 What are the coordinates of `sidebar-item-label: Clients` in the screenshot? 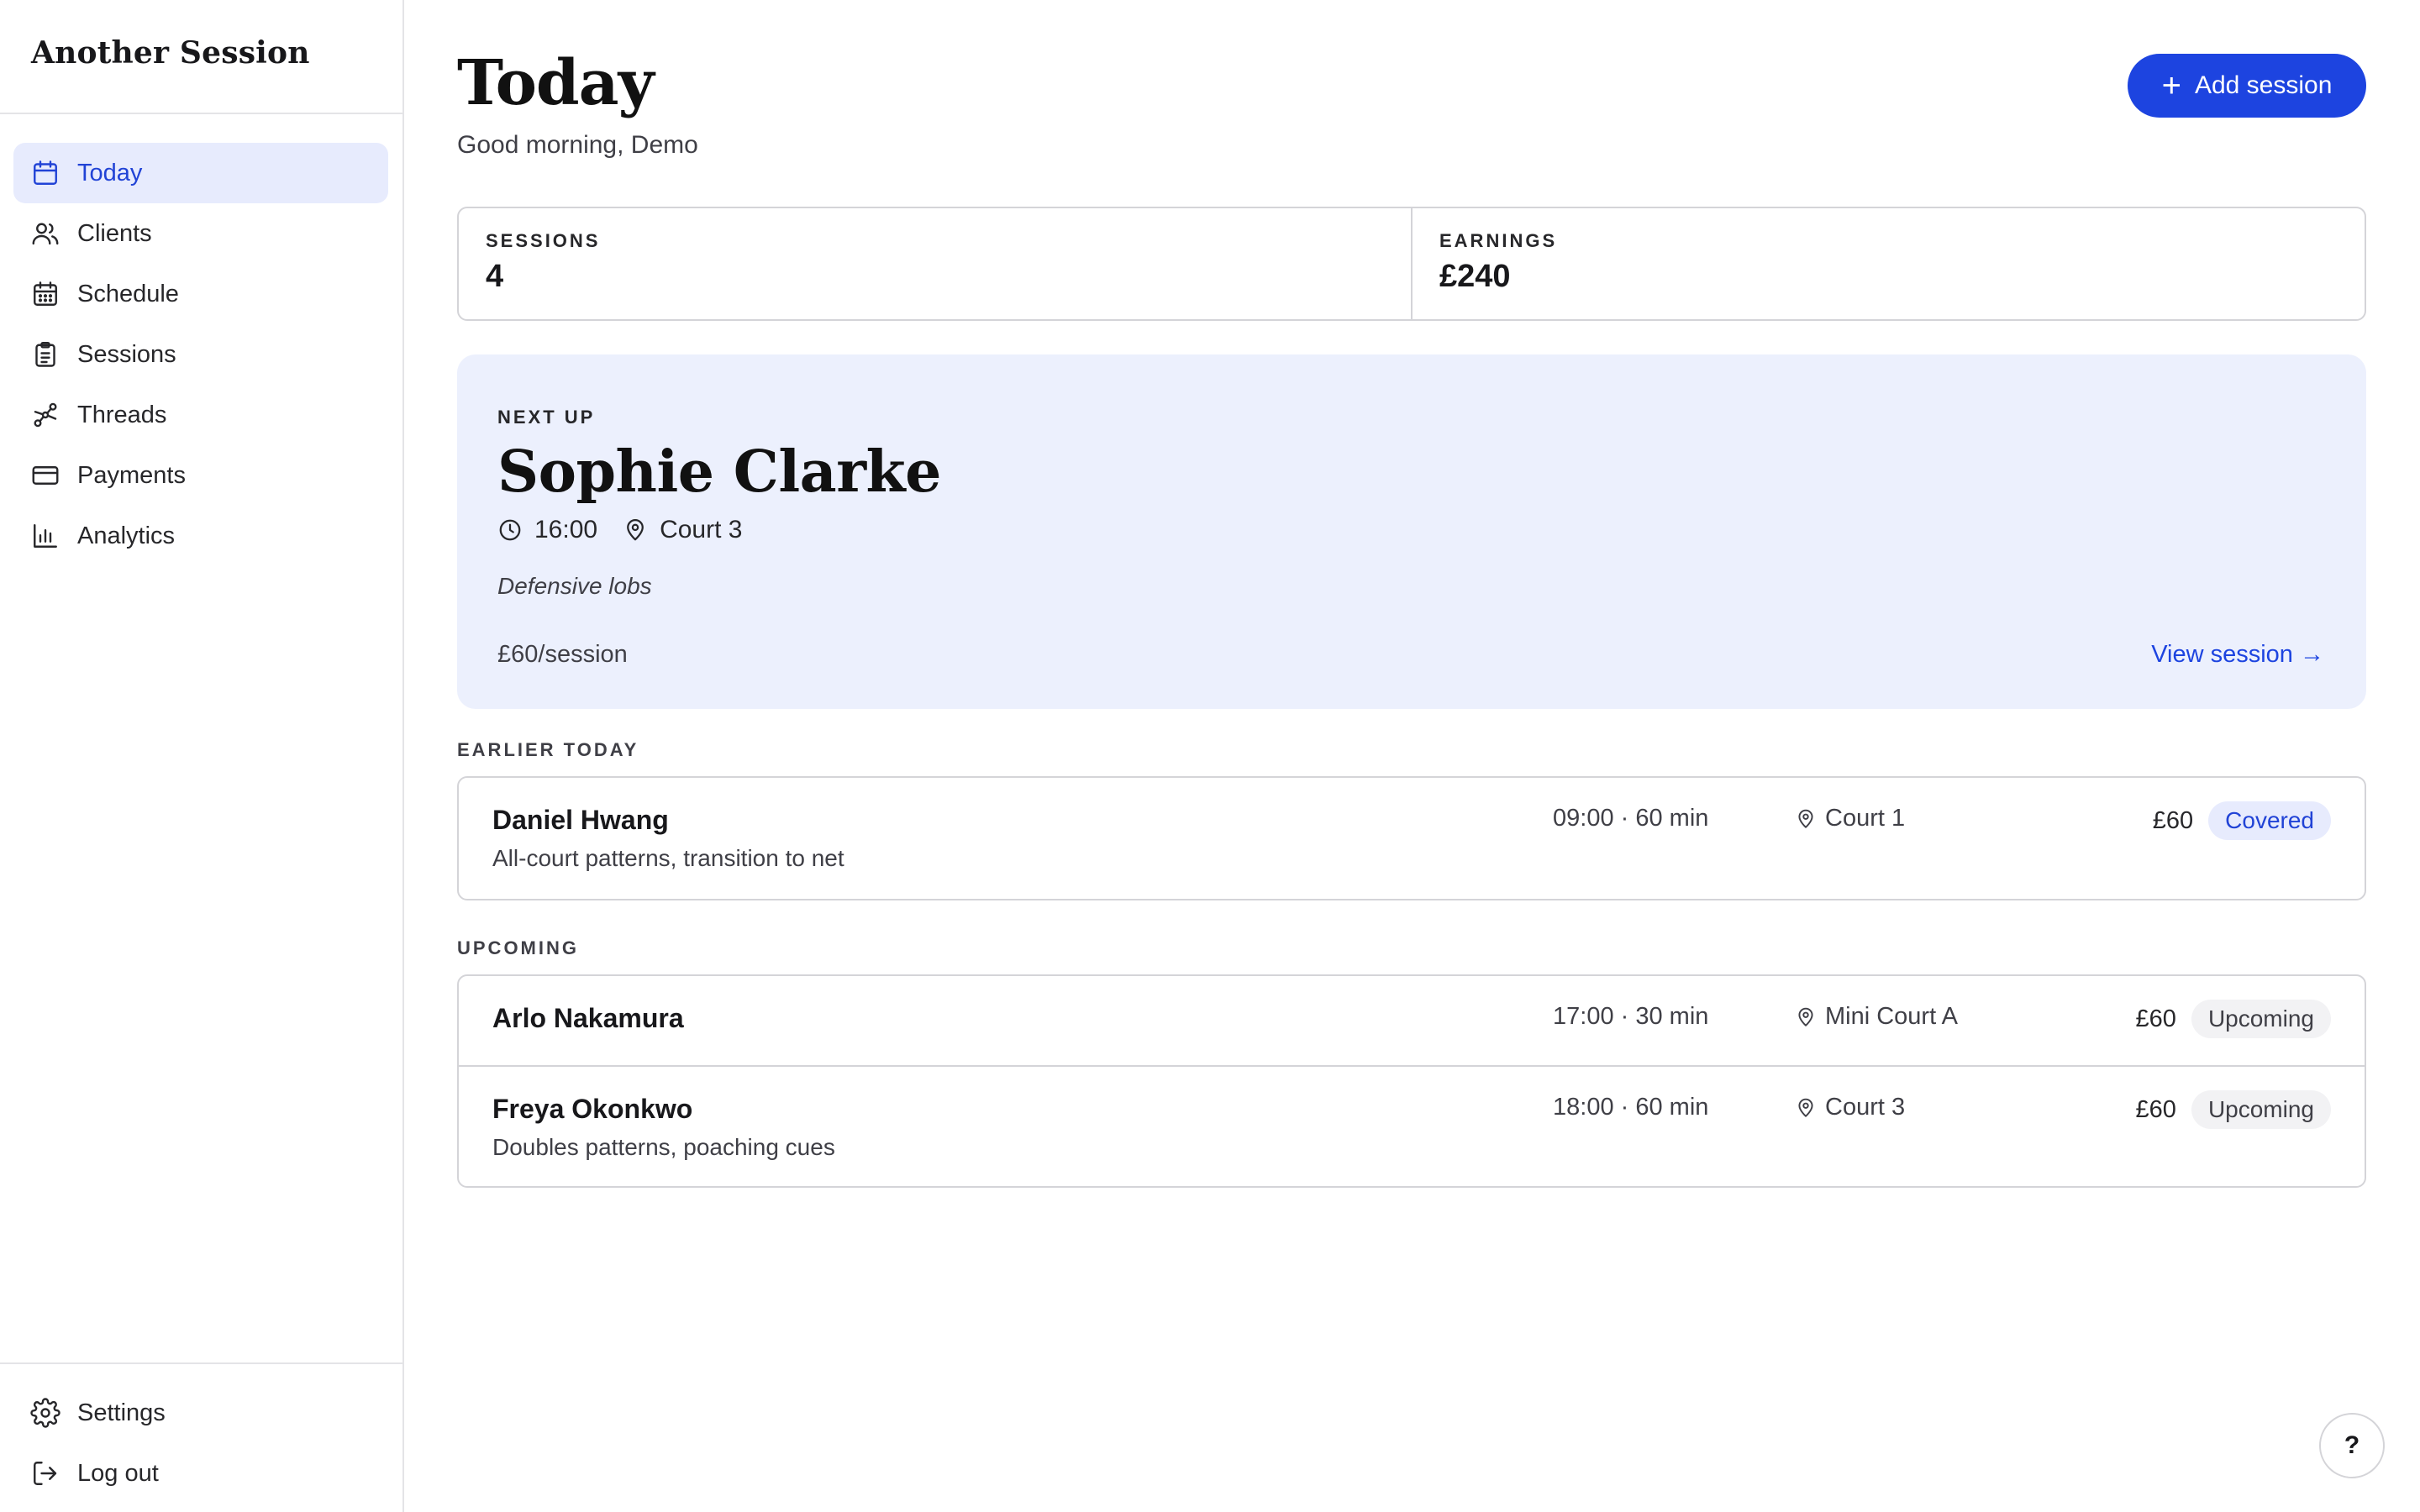 It's located at (114, 233).